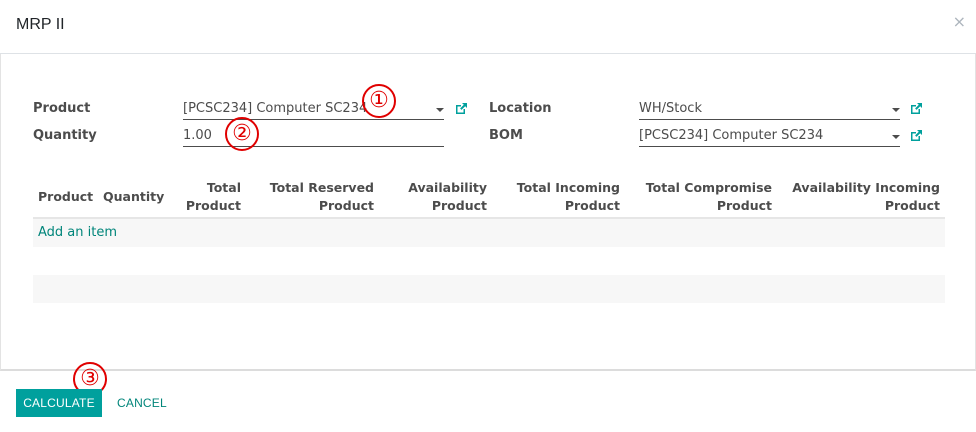  Describe the element at coordinates (506, 135) in the screenshot. I see `bom-label: BOM` at that location.